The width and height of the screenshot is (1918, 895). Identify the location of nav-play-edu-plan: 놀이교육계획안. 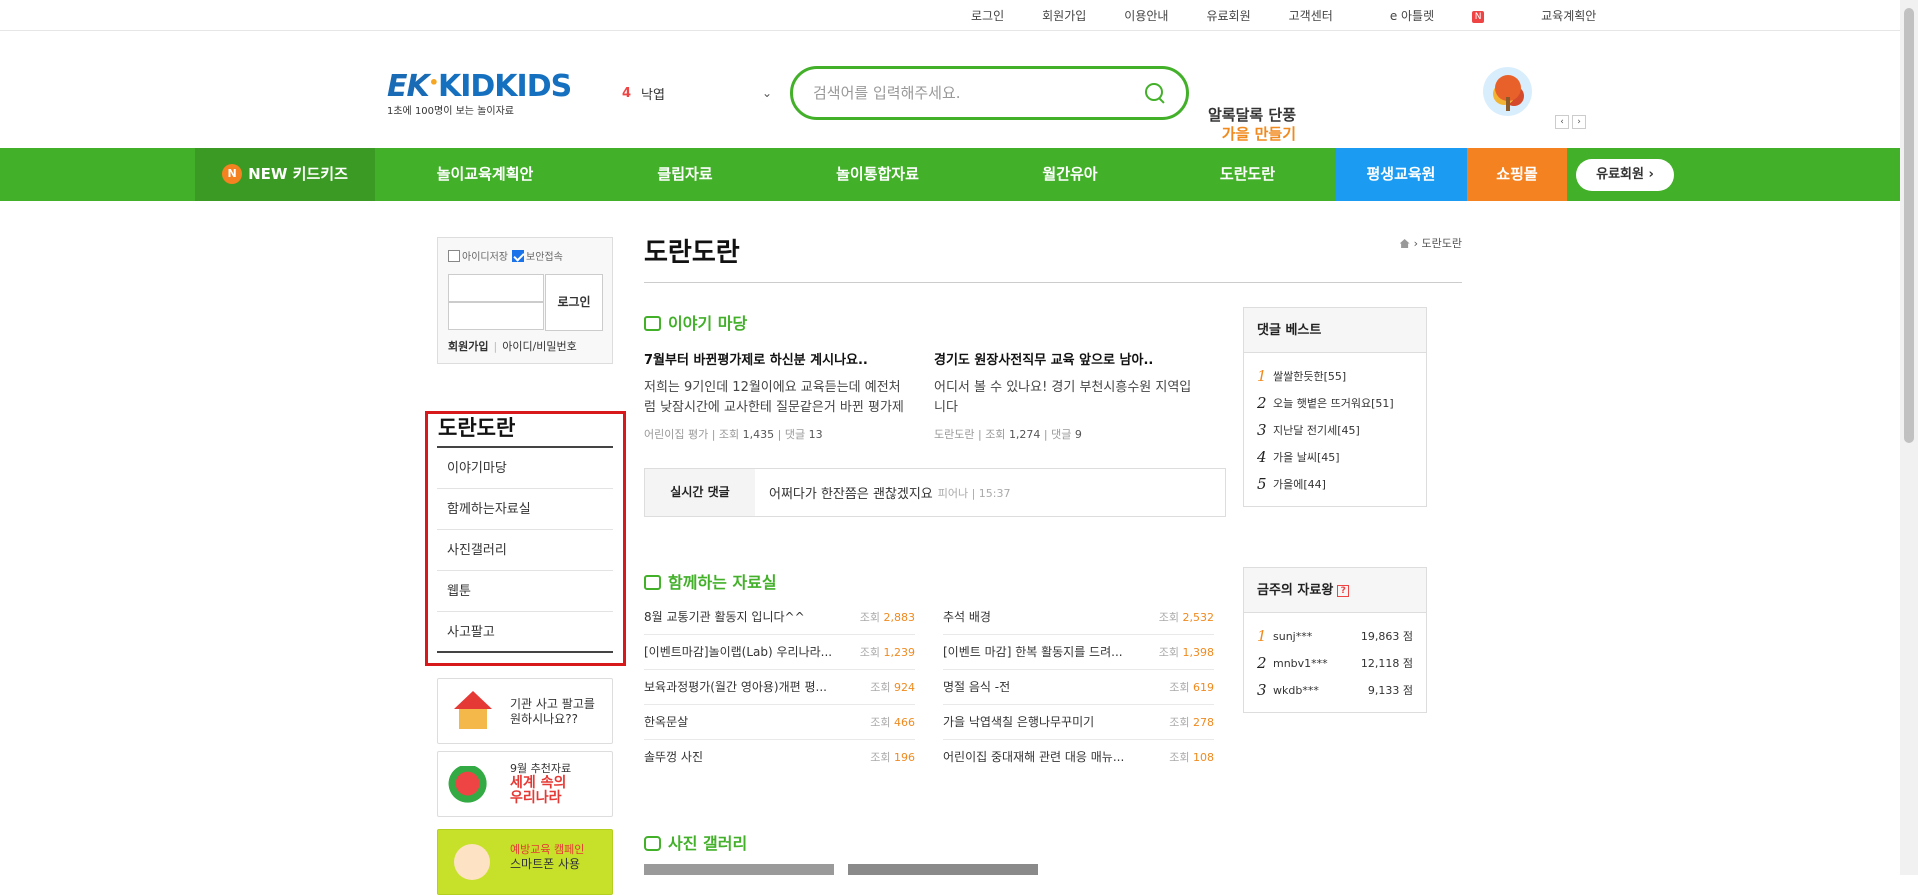
(485, 174).